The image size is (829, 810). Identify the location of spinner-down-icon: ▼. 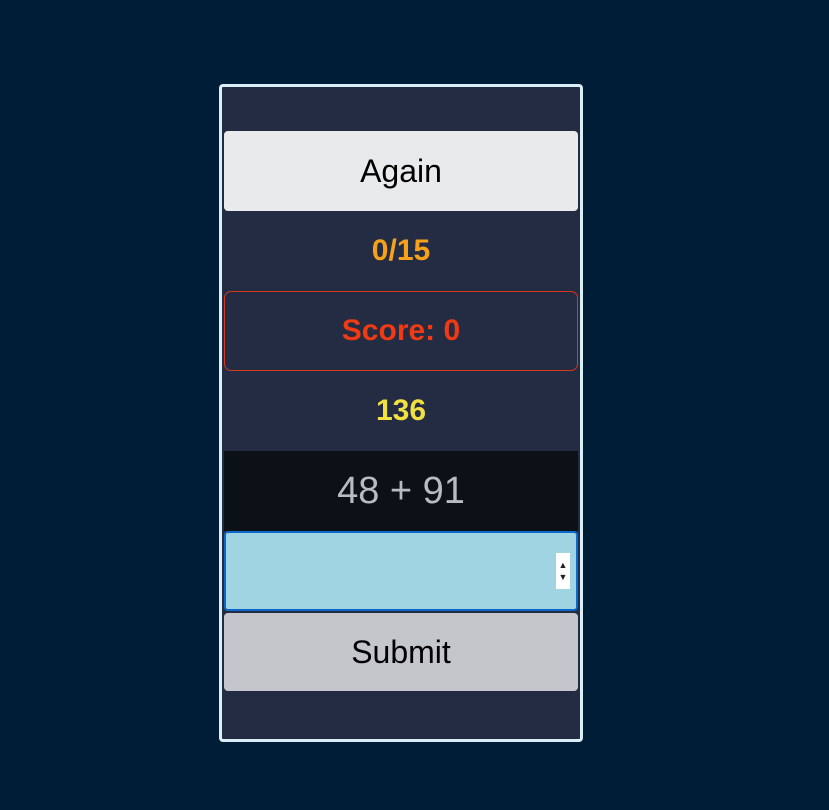
(563, 577).